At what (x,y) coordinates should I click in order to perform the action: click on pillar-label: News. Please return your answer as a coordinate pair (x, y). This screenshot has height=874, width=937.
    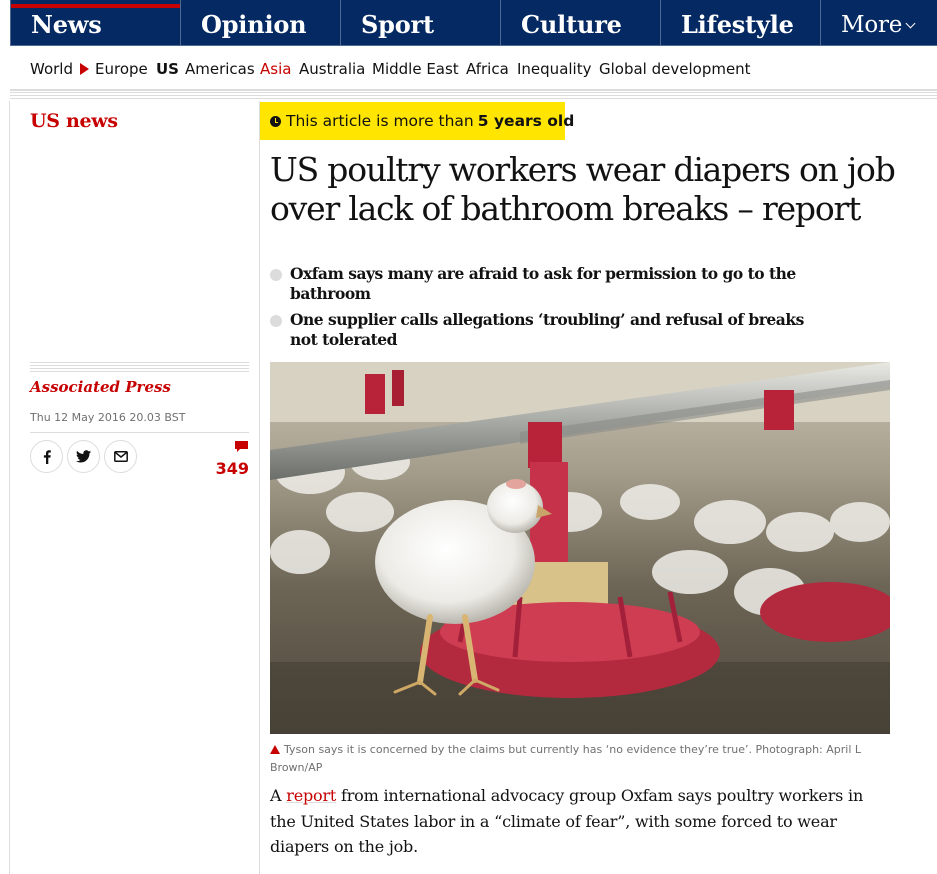
    Looking at the image, I should click on (66, 24).